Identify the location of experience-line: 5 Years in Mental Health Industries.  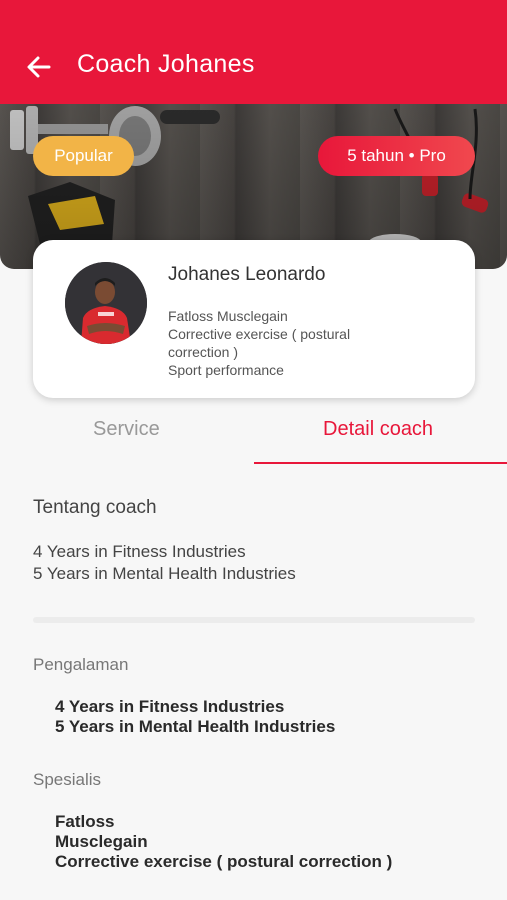
(195, 726).